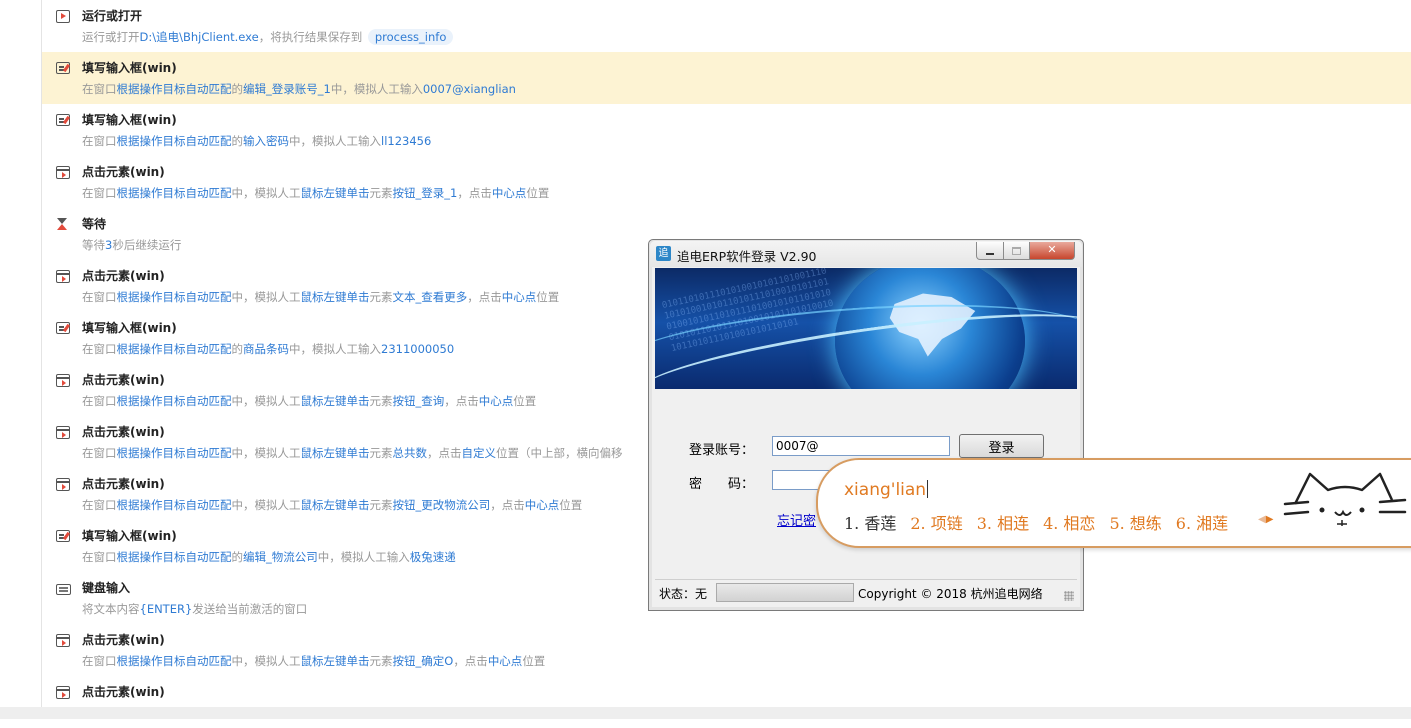 This screenshot has width=1411, height=728. What do you see at coordinates (990, 251) in the screenshot?
I see `minimize-button` at bounding box center [990, 251].